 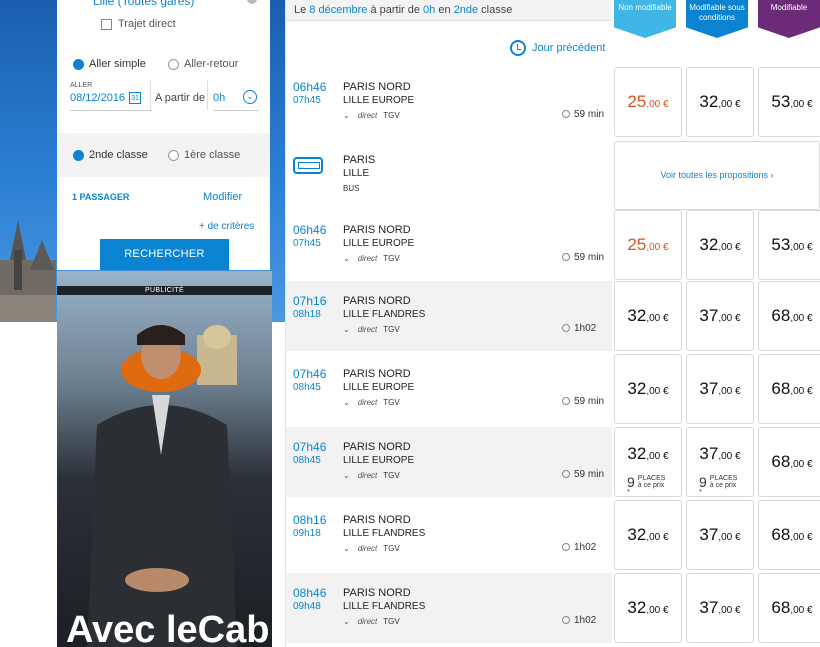 What do you see at coordinates (781, 388) in the screenshot?
I see `price-amount: 68` at bounding box center [781, 388].